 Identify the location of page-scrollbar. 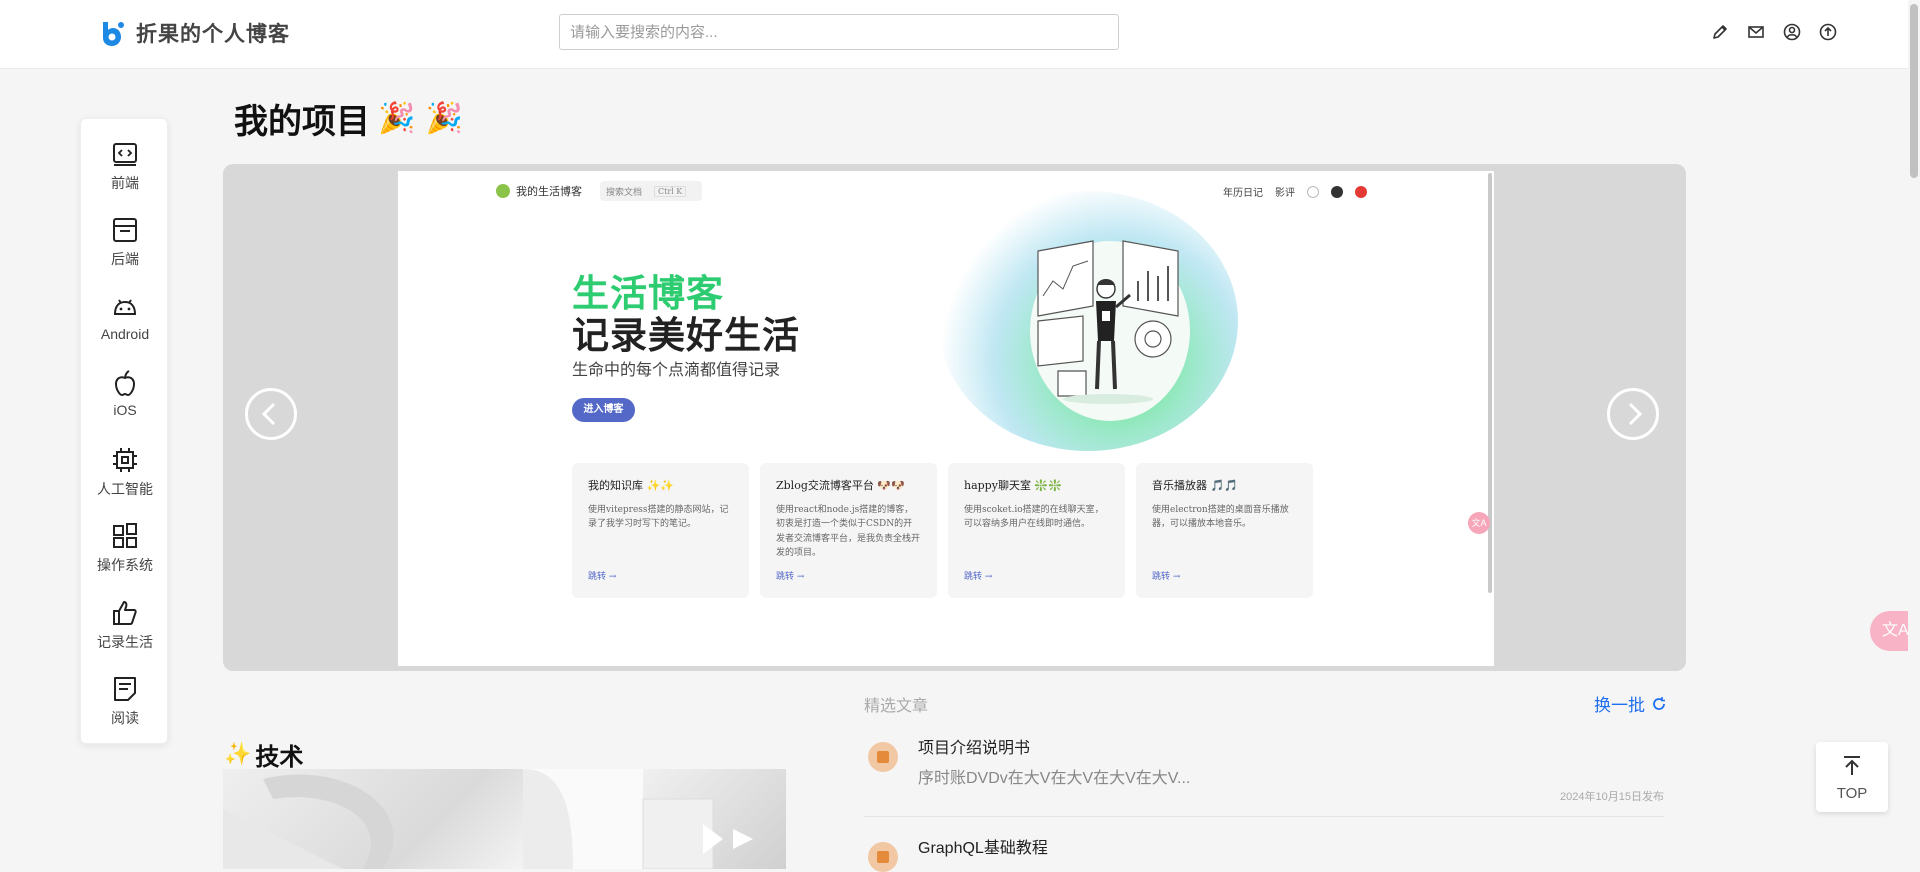
(1914, 434).